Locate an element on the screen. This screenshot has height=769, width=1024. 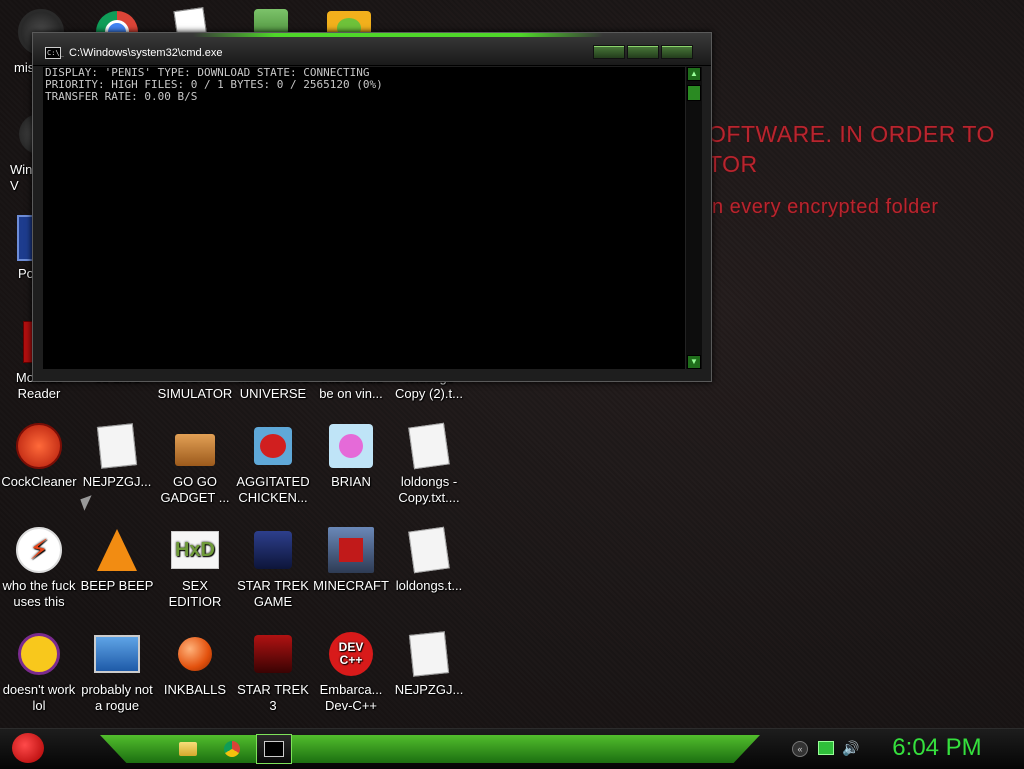
start-button is located at coordinates (28, 749).